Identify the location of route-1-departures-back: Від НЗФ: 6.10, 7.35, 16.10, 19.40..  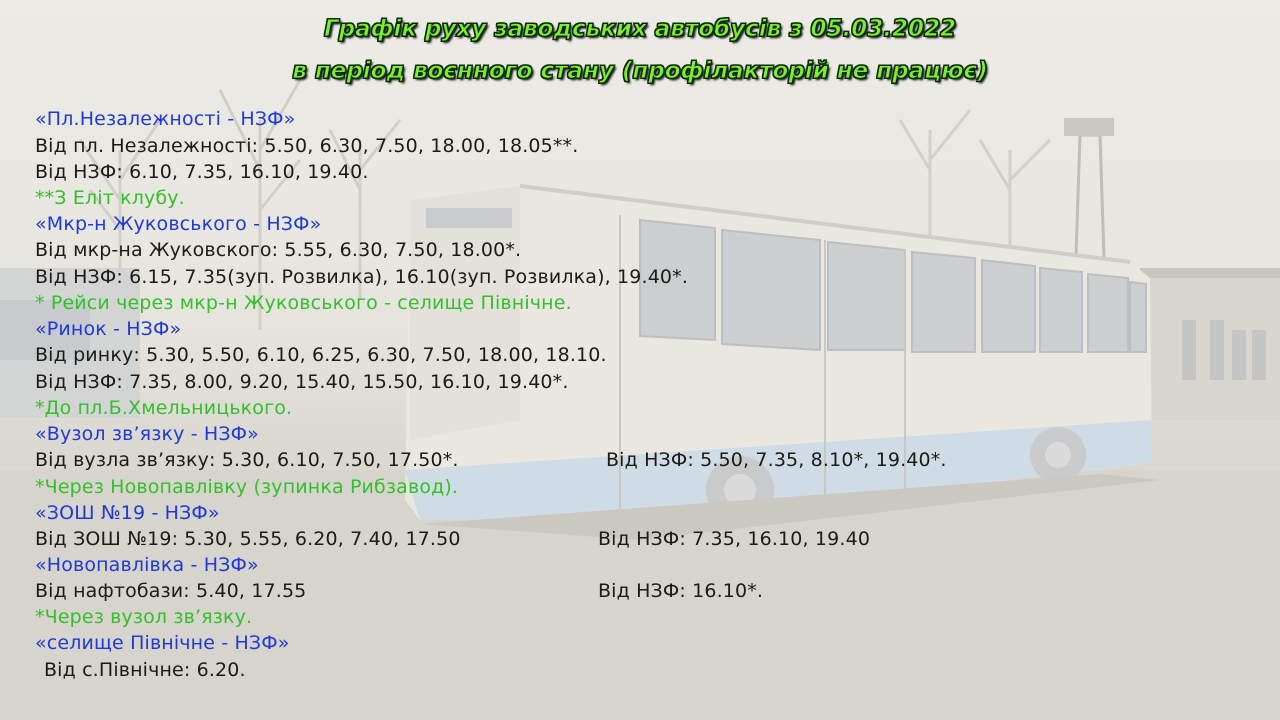
(202, 172).